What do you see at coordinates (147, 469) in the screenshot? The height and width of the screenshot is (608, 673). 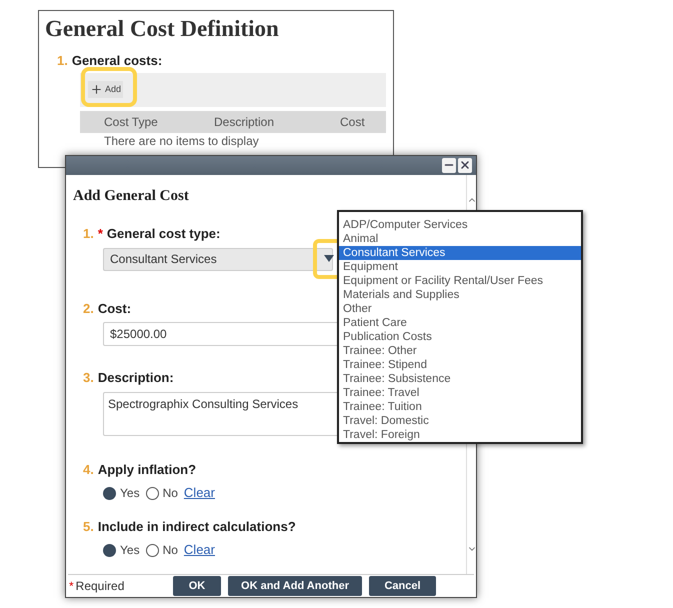 I see `field-label: Apply inflation?` at bounding box center [147, 469].